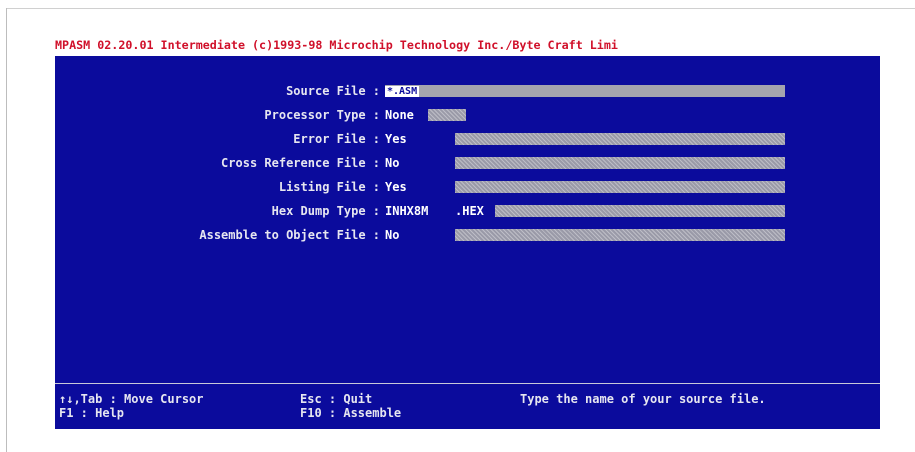 Image resolution: width=915 pixels, height=452 pixels. I want to click on assemble-hint: F10 : Assemble, so click(351, 413).